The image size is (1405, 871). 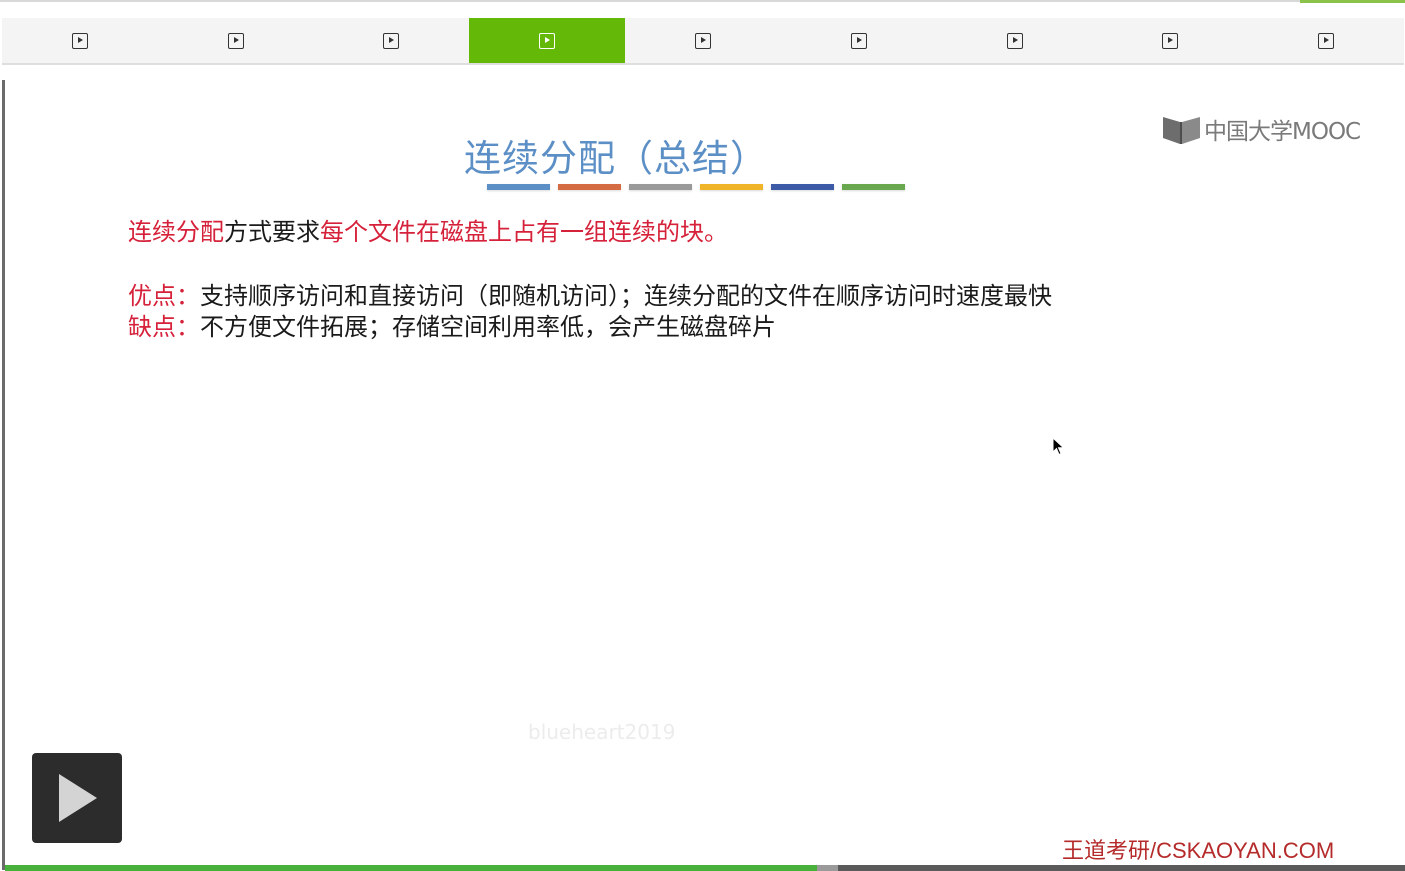 I want to click on definition-line: 连续分配方式要求每个文件在磁盘上占有一组连续的块。, so click(x=428, y=229).